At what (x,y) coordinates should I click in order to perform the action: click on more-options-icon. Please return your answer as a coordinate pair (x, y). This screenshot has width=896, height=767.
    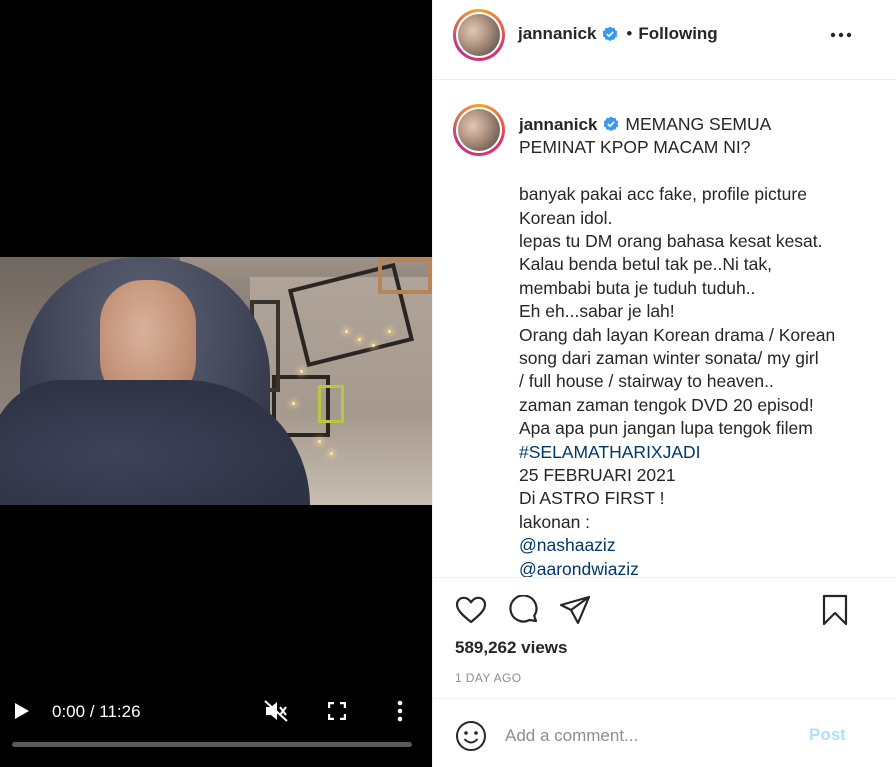
    Looking at the image, I should click on (841, 35).